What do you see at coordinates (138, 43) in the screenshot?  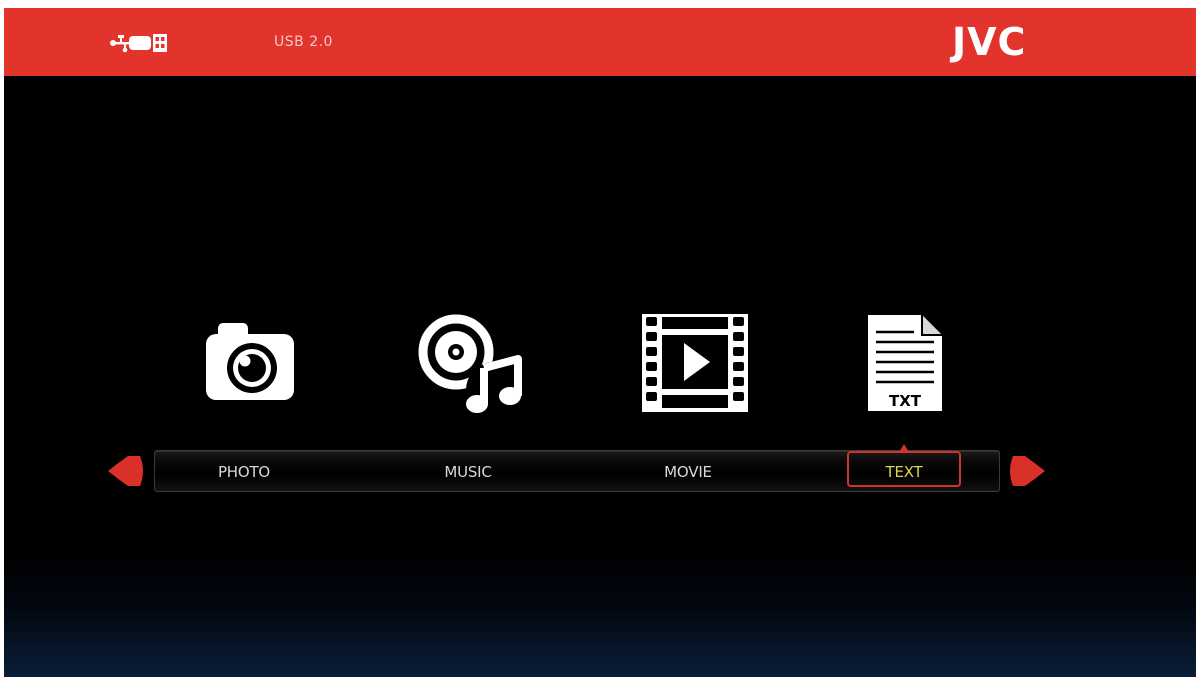 I see `usb-icon` at bounding box center [138, 43].